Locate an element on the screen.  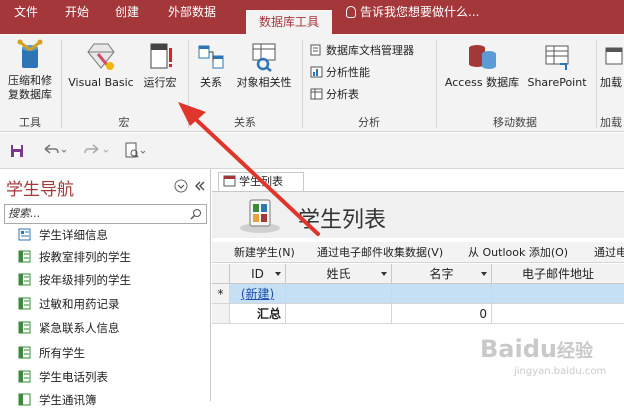
total-label: 汇总 is located at coordinates (258, 314).